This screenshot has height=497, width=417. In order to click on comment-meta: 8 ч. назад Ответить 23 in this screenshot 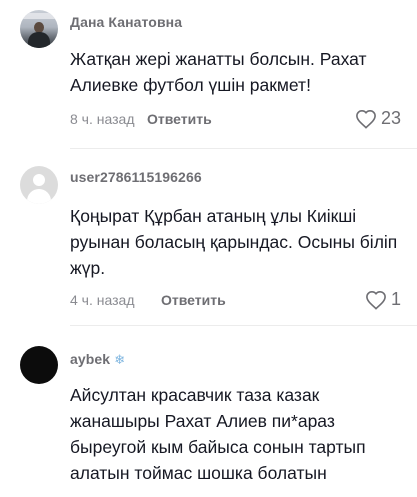, I will do `click(243, 119)`.